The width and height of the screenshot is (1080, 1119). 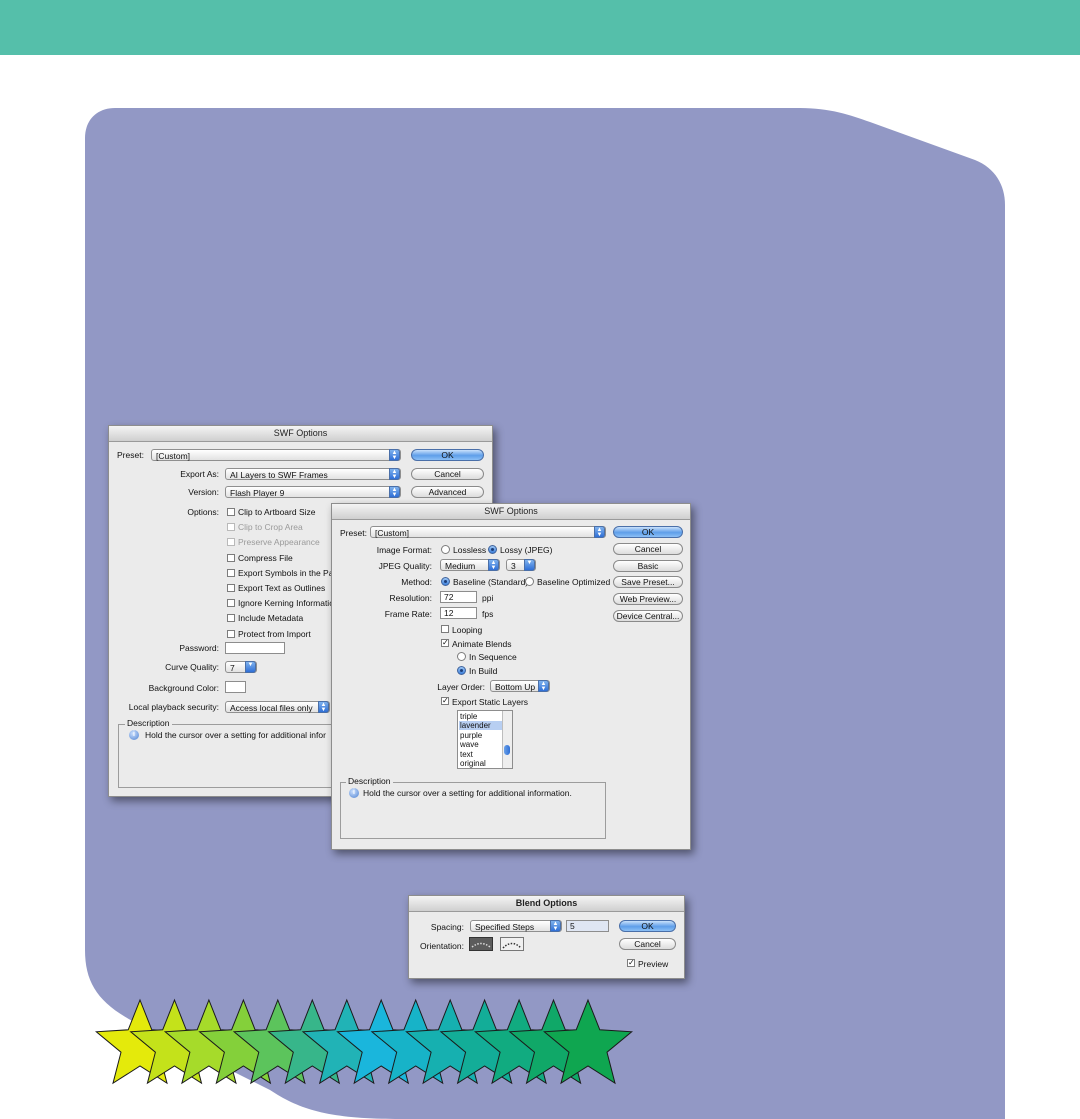 What do you see at coordinates (470, 550) in the screenshot?
I see `lossless-label: Lossless` at bounding box center [470, 550].